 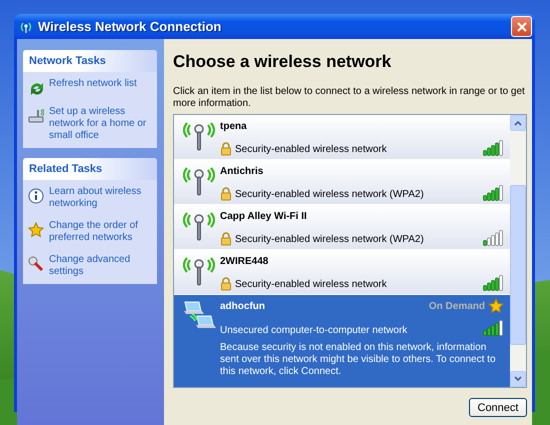 I want to click on network-name: Capp Alley Wi-Fi II, so click(x=263, y=216).